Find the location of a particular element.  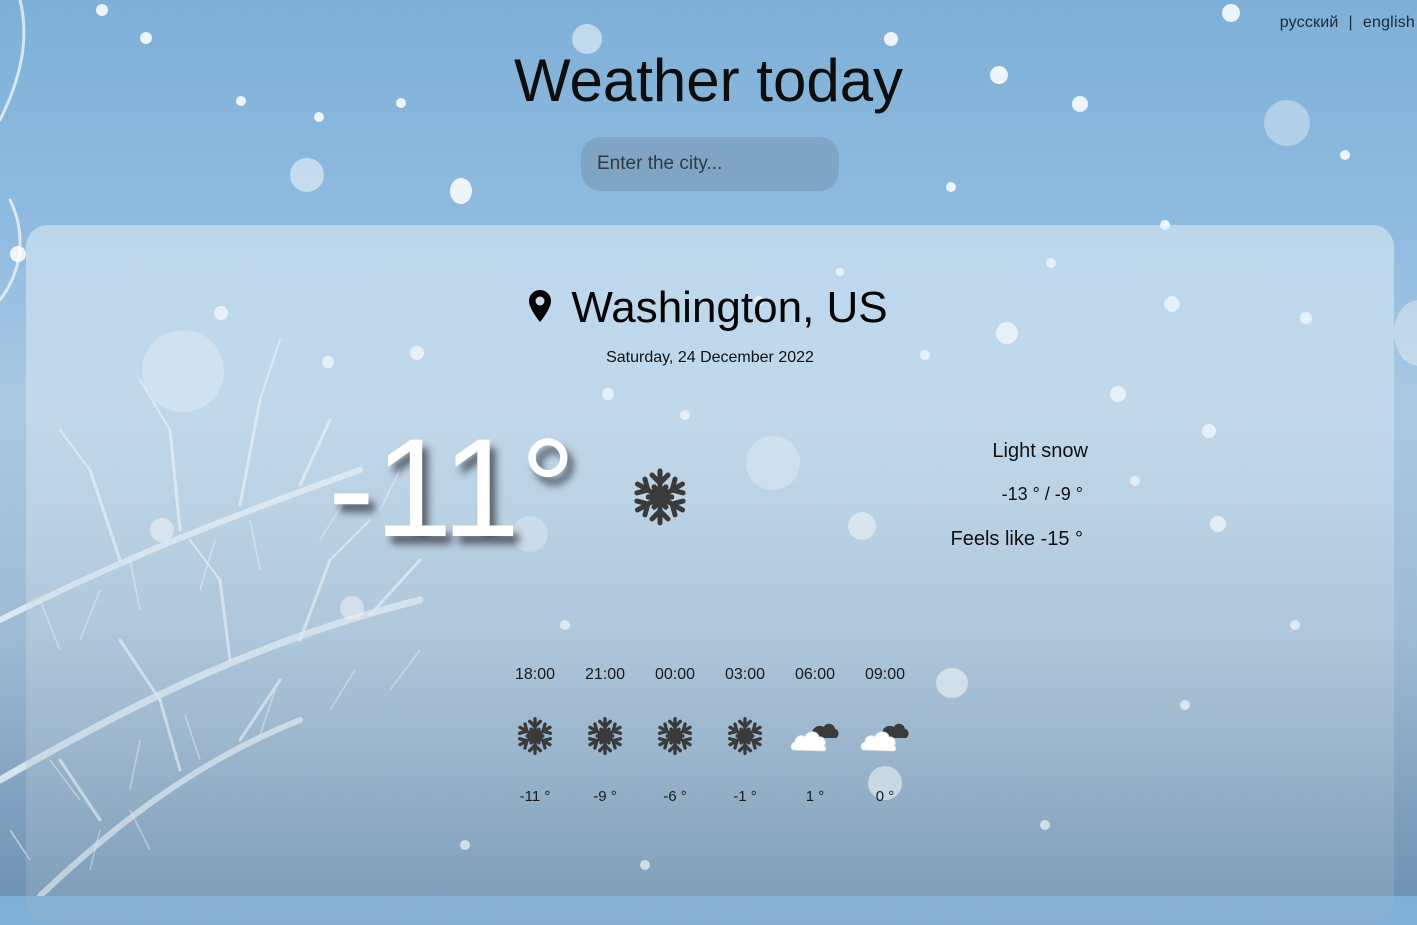

forecast-temp: 0 ° is located at coordinates (885, 796).